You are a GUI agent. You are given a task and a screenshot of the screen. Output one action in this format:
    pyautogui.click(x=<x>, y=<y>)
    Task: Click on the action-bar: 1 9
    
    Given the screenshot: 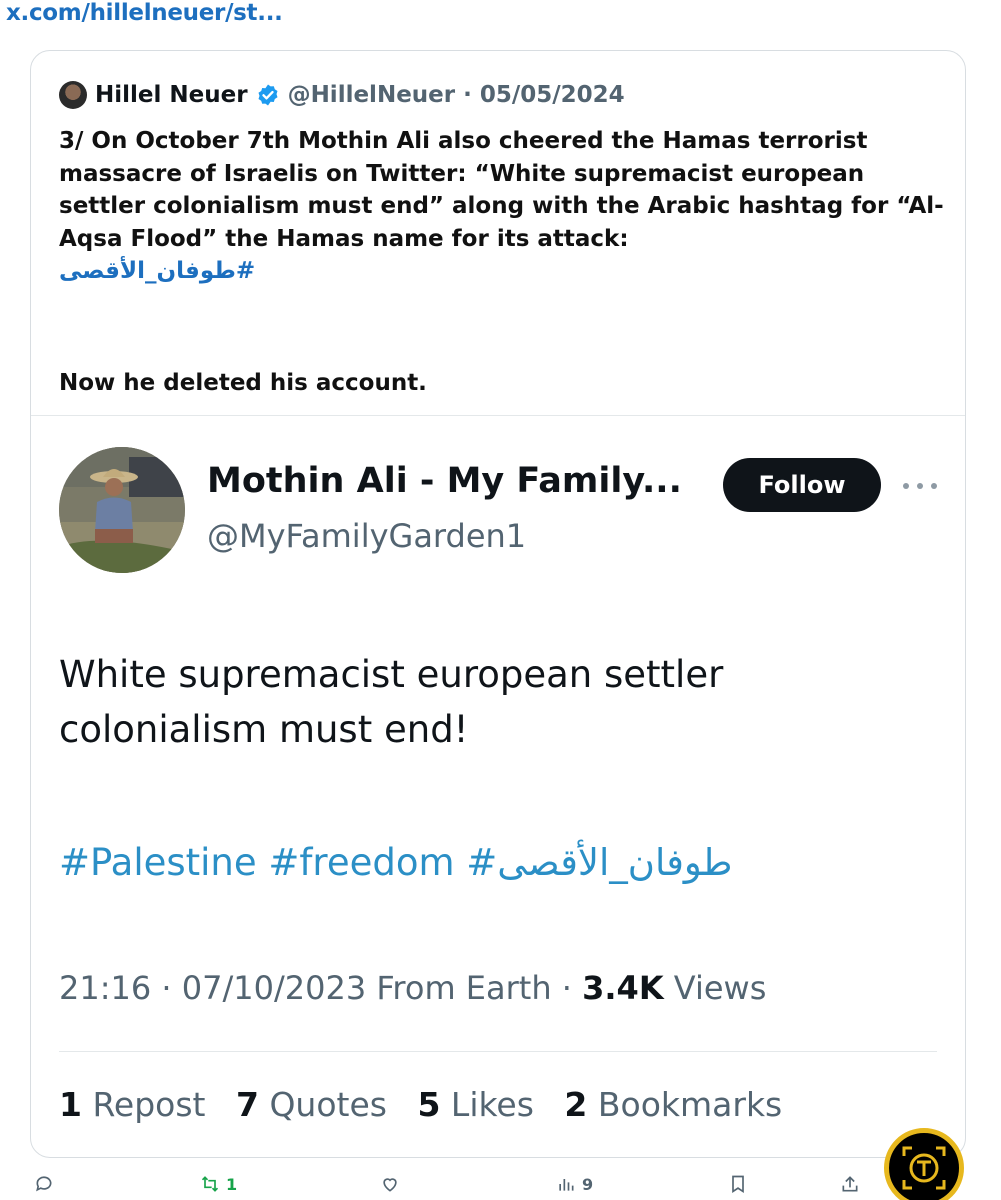 What is the action you would take?
    pyautogui.click(x=500, y=1185)
    